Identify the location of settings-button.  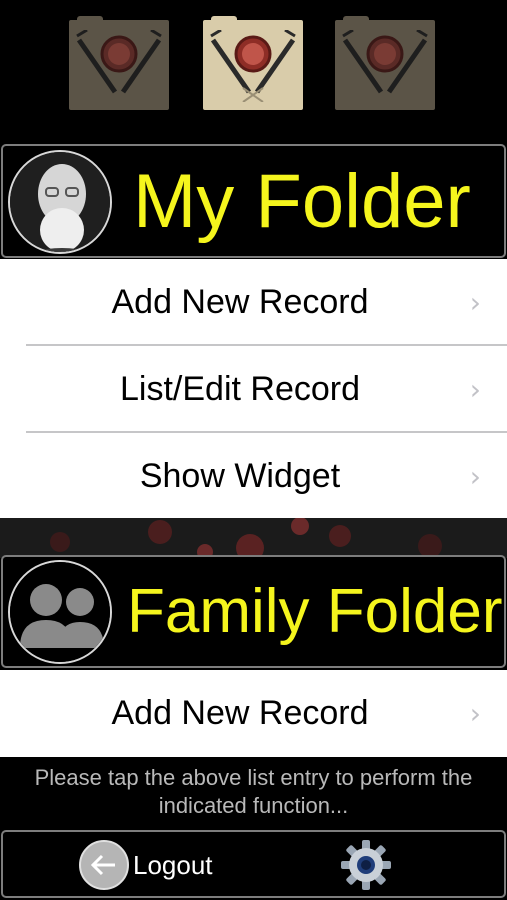
(366, 865).